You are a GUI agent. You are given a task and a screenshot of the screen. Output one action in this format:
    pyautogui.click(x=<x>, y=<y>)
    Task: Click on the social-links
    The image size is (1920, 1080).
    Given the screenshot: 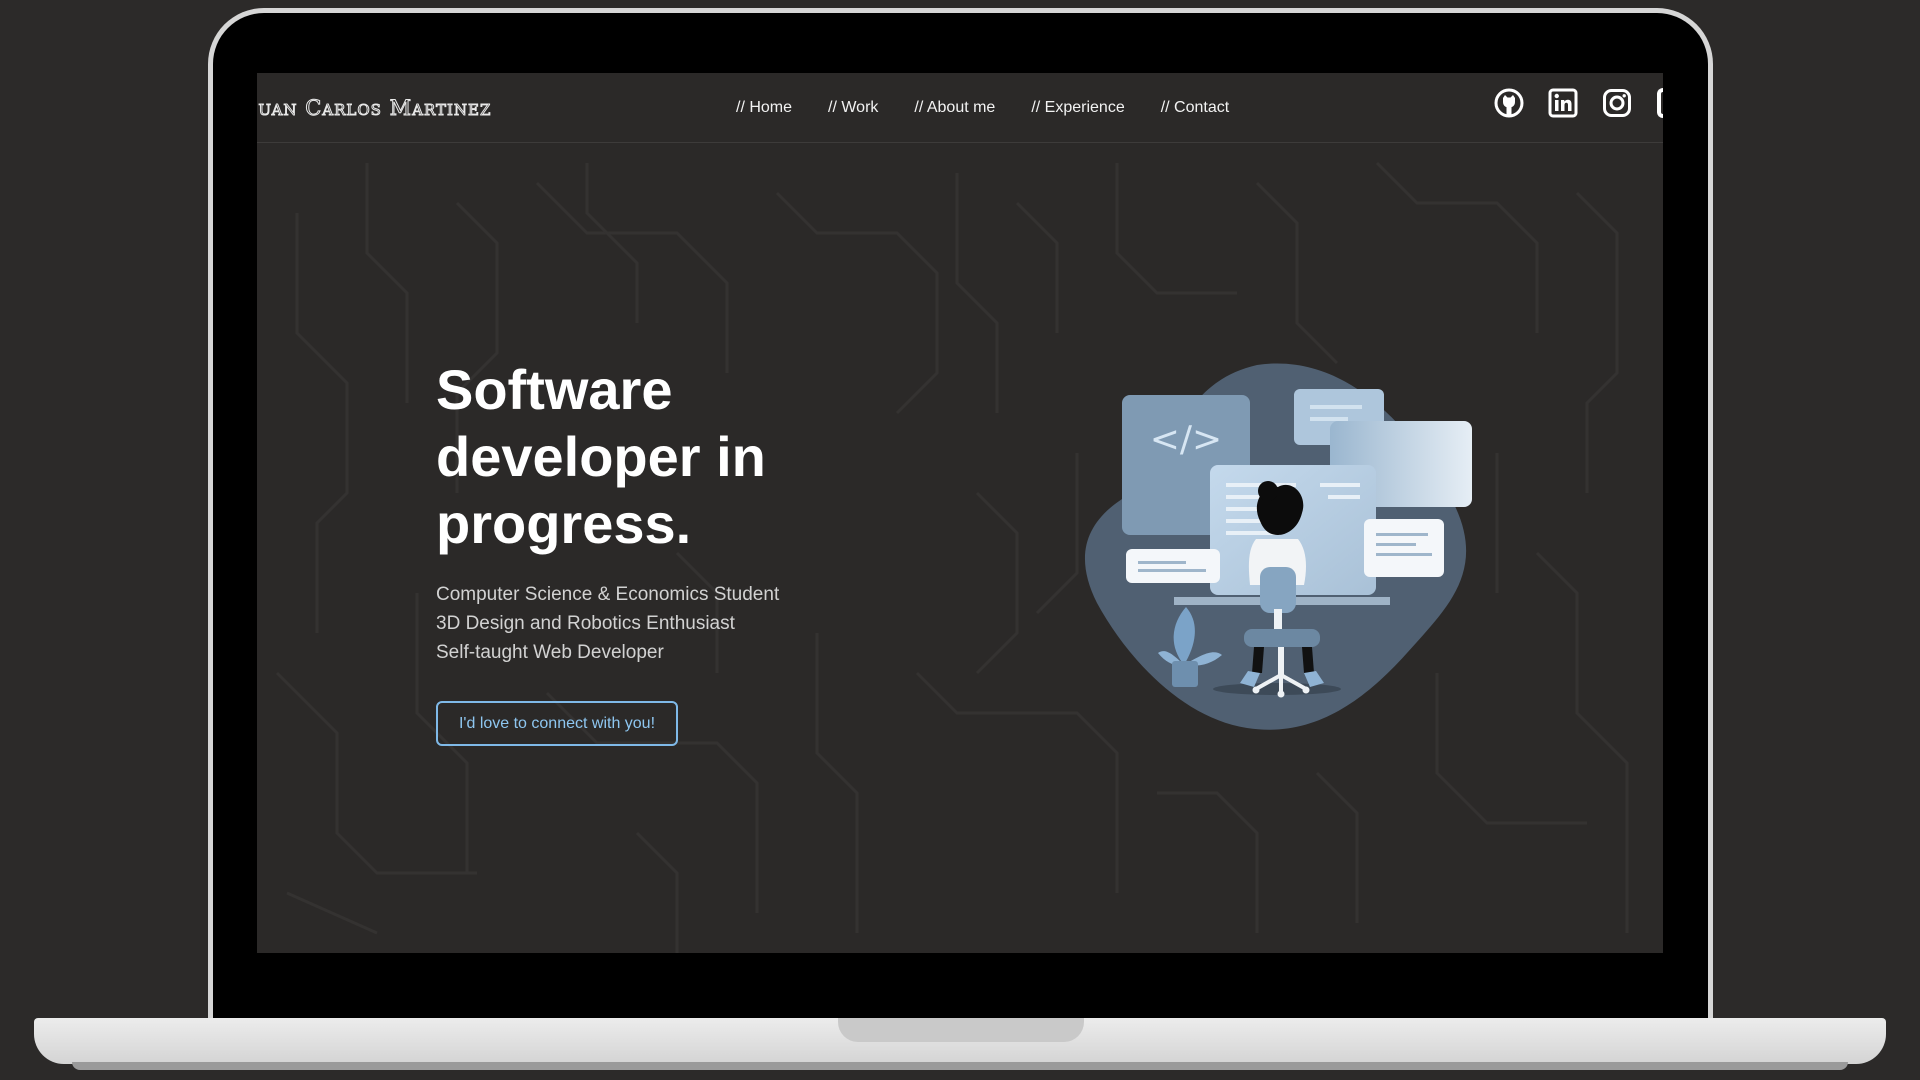 What is the action you would take?
    pyautogui.click(x=1563, y=103)
    